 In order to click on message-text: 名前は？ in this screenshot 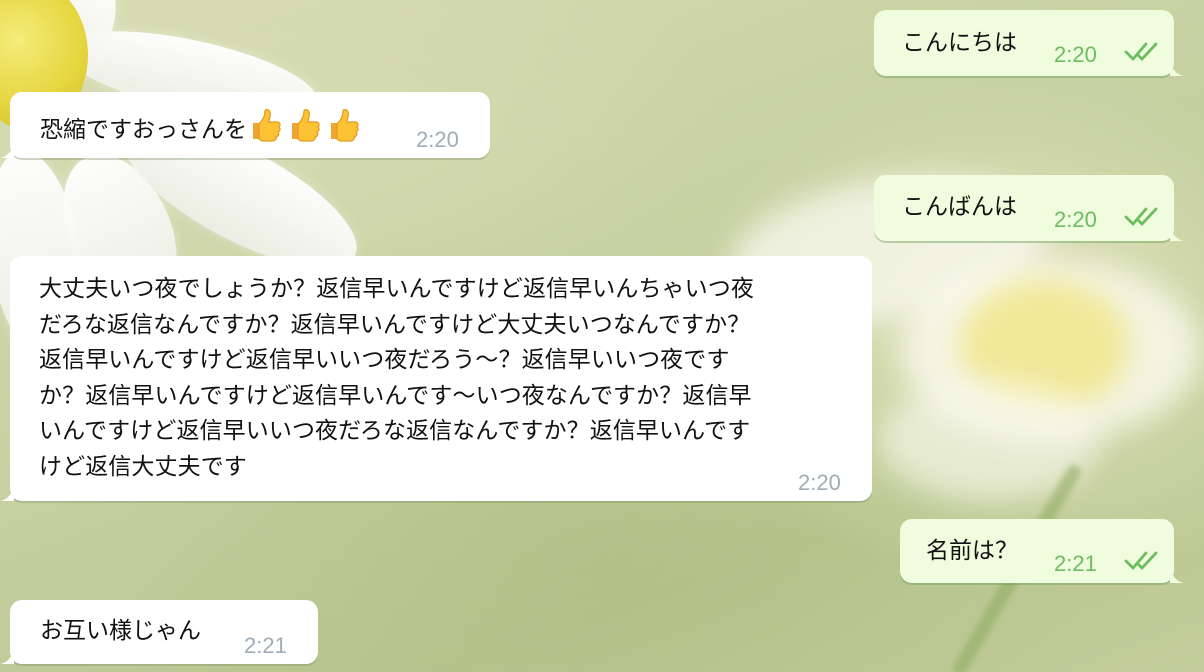, I will do `click(972, 551)`.